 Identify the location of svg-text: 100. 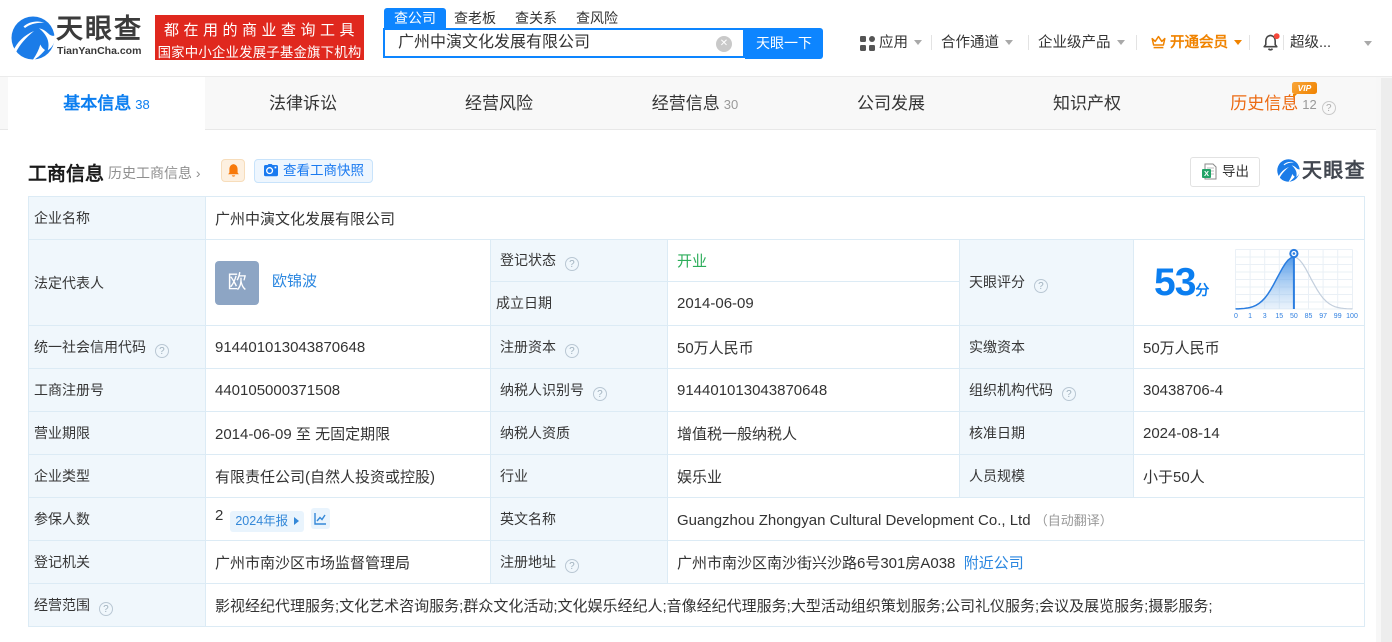
(1352, 316).